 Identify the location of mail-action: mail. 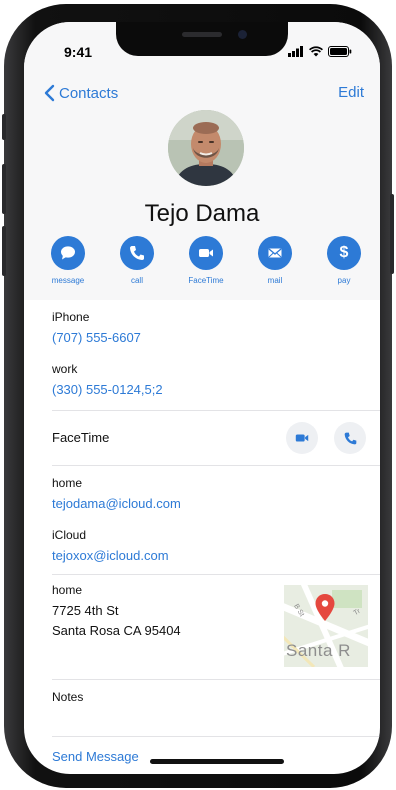
(275, 260).